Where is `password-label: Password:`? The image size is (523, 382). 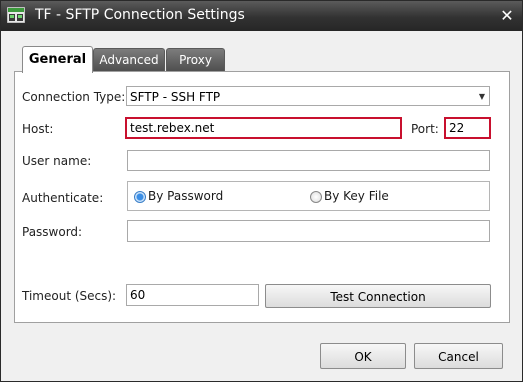
password-label: Password: is located at coordinates (52, 232).